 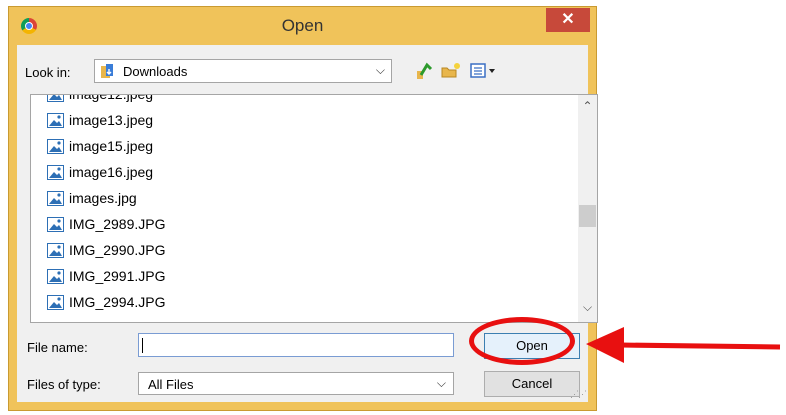 What do you see at coordinates (111, 98) in the screenshot?
I see `file-name: image12.jpeg` at bounding box center [111, 98].